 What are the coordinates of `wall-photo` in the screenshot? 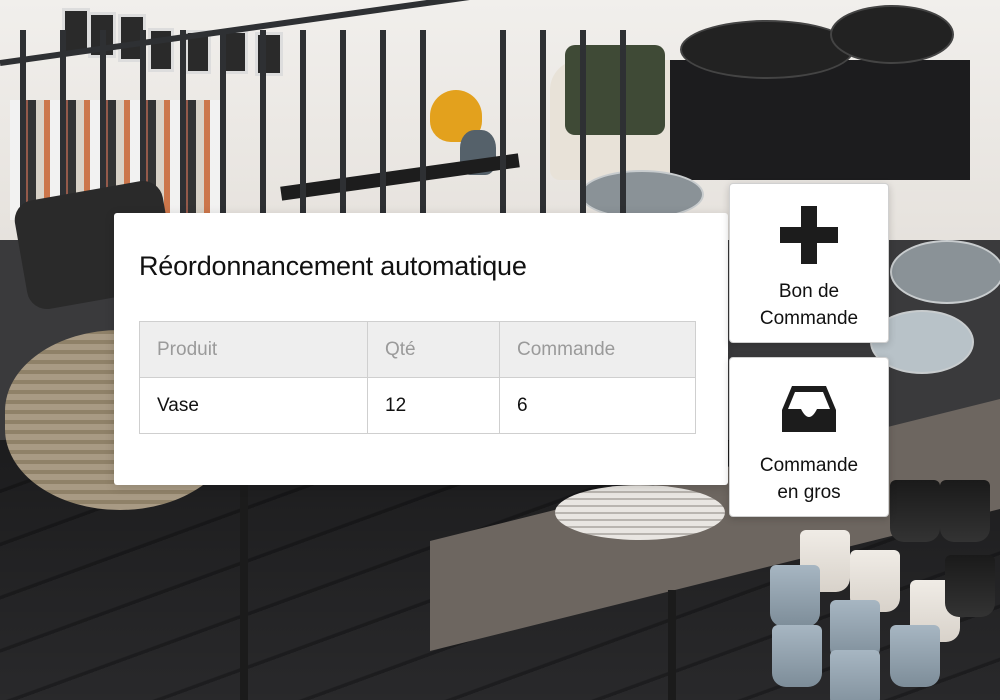 It's located at (161, 50).